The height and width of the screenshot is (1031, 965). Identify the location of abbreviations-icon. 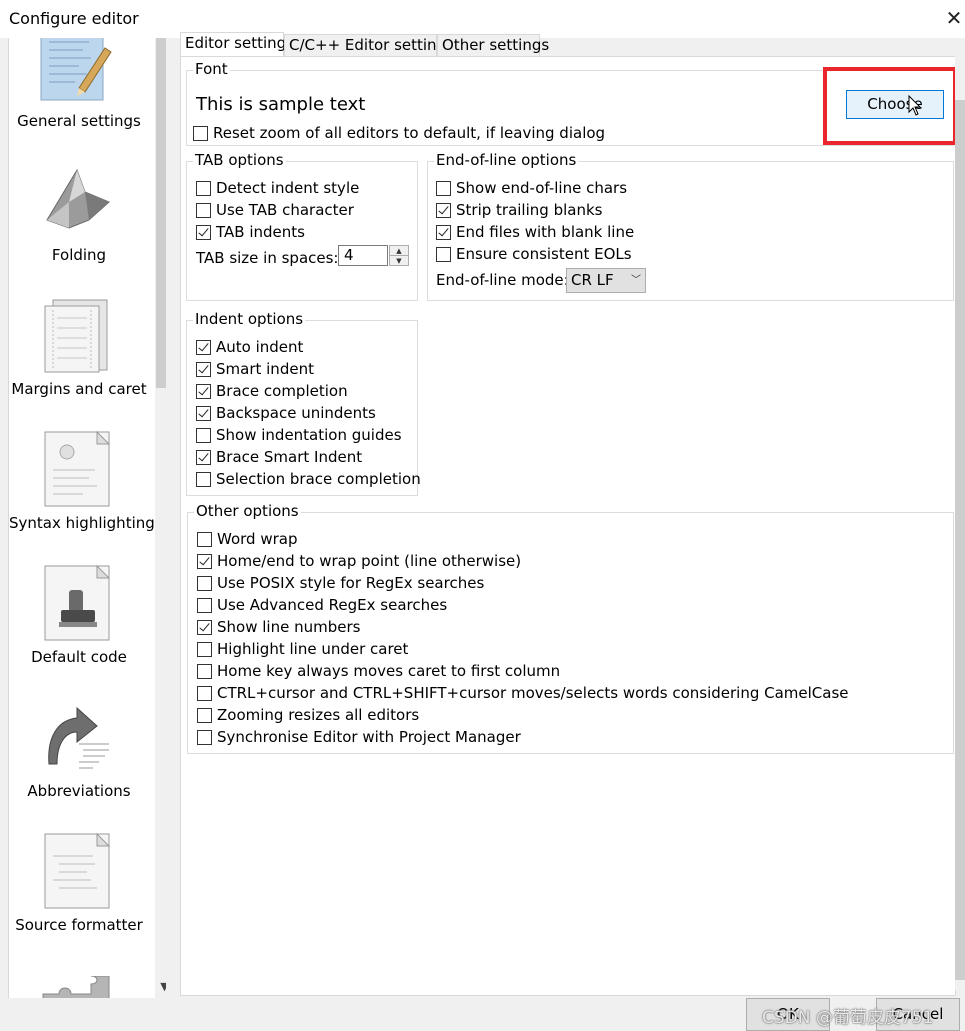
(78, 737).